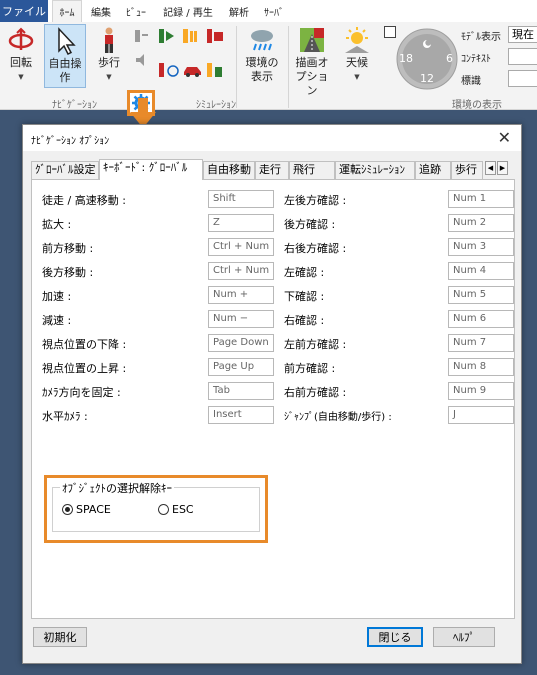 The height and width of the screenshot is (675, 537). What do you see at coordinates (239, 11) in the screenshot?
I see `tab-analysis: 解析` at bounding box center [239, 11].